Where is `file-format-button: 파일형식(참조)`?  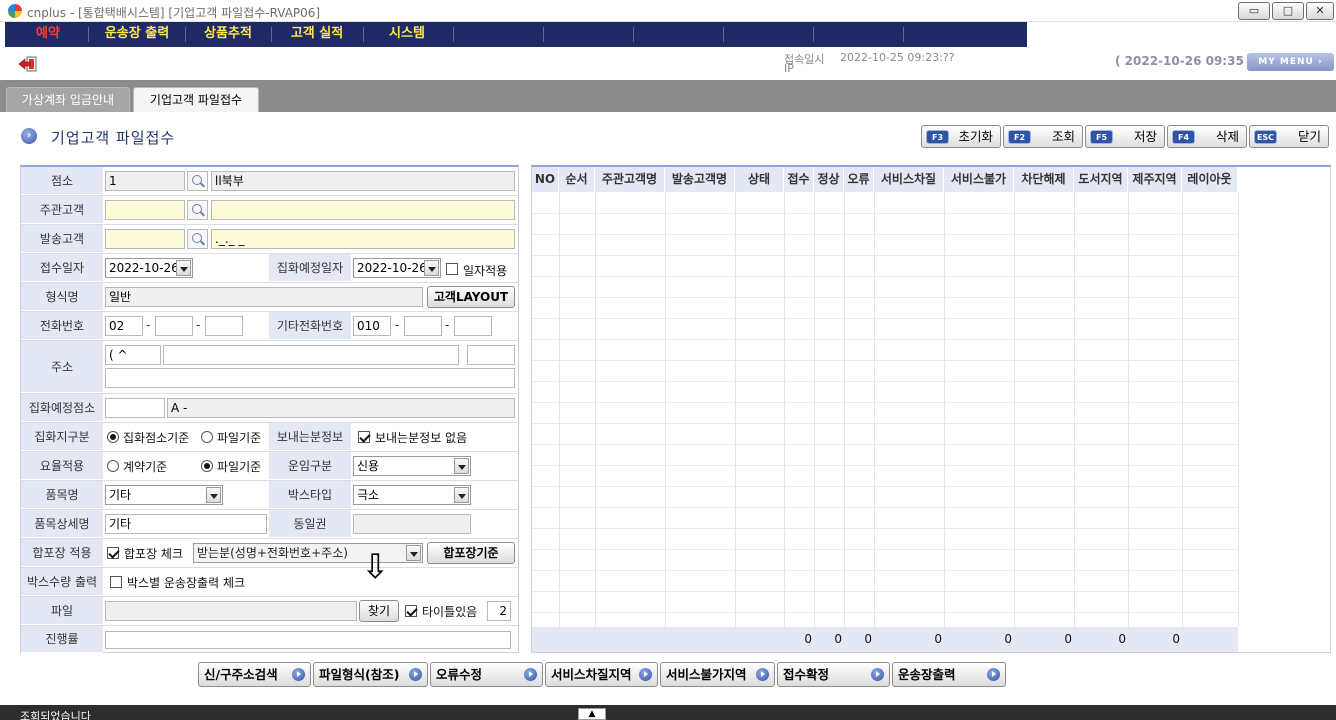
file-format-button: 파일형식(참조) is located at coordinates (370, 674).